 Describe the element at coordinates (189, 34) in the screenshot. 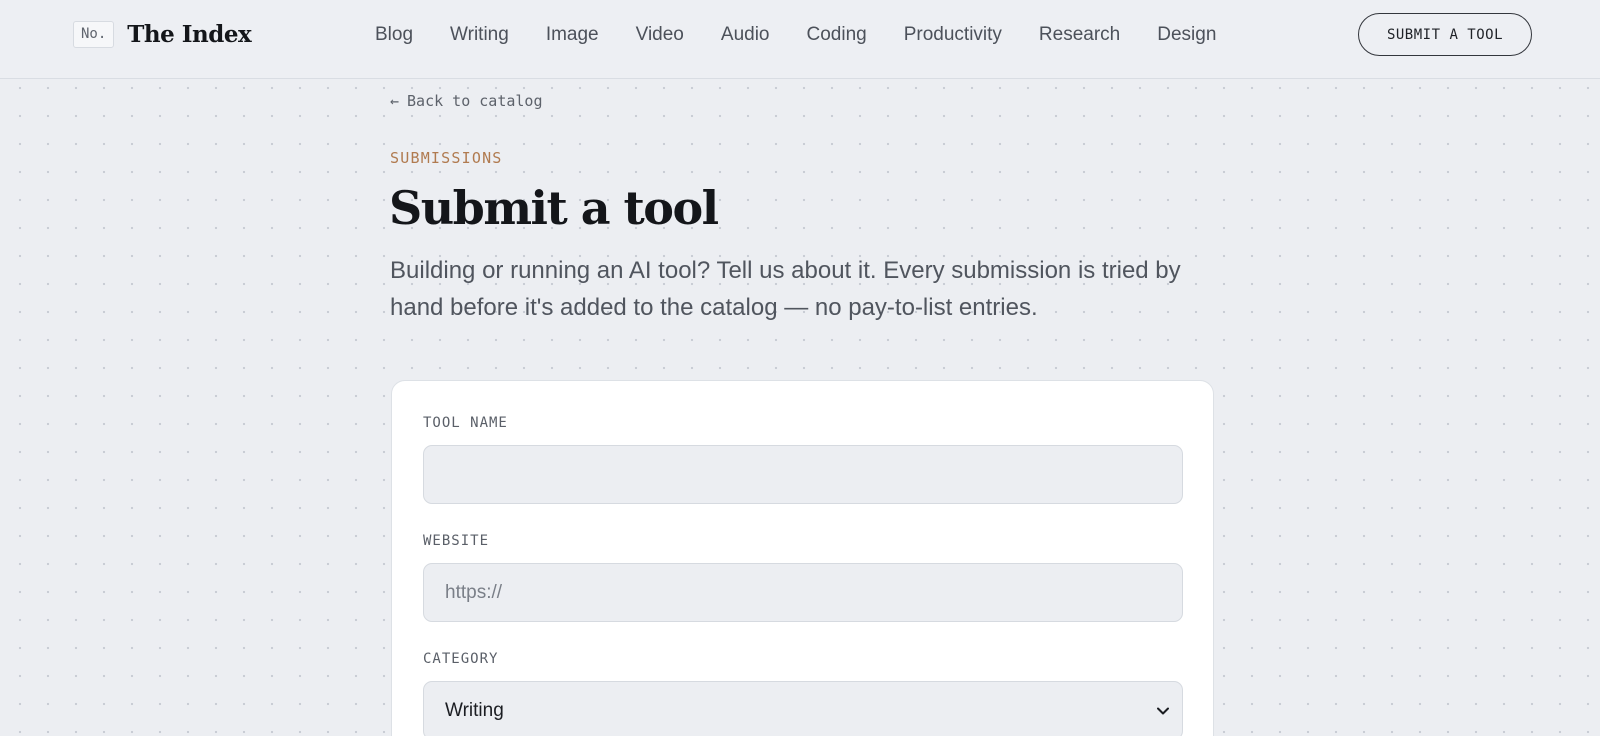

I see `site-name: The Index` at that location.